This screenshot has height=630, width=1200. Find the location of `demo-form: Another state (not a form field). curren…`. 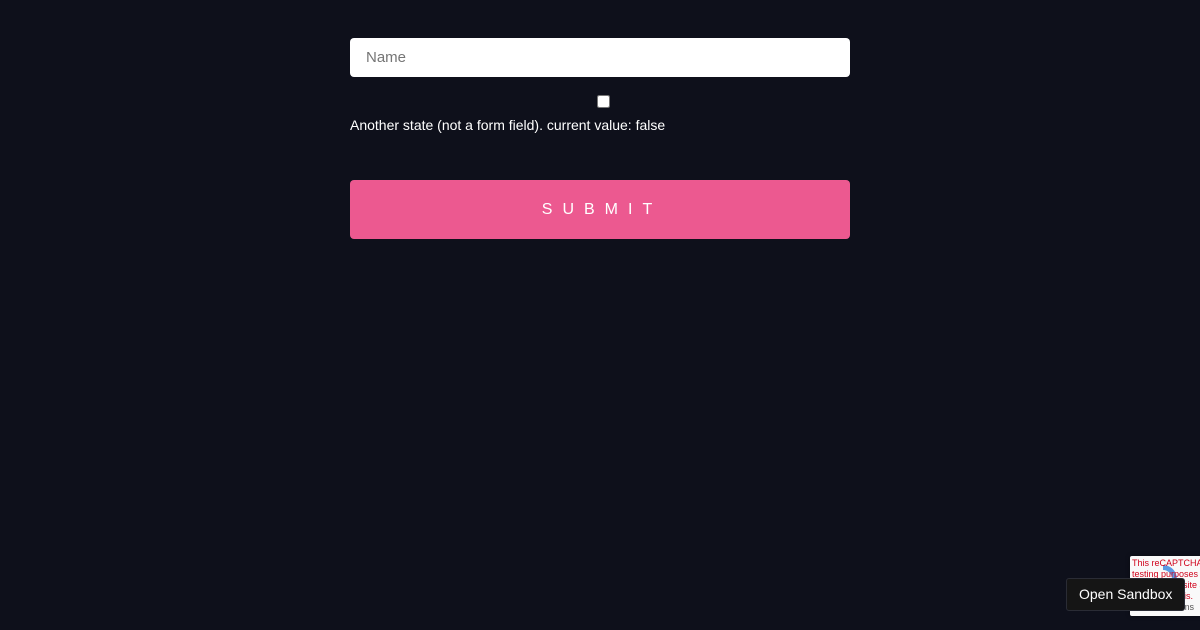

demo-form: Another state (not a form field). curren… is located at coordinates (600, 138).